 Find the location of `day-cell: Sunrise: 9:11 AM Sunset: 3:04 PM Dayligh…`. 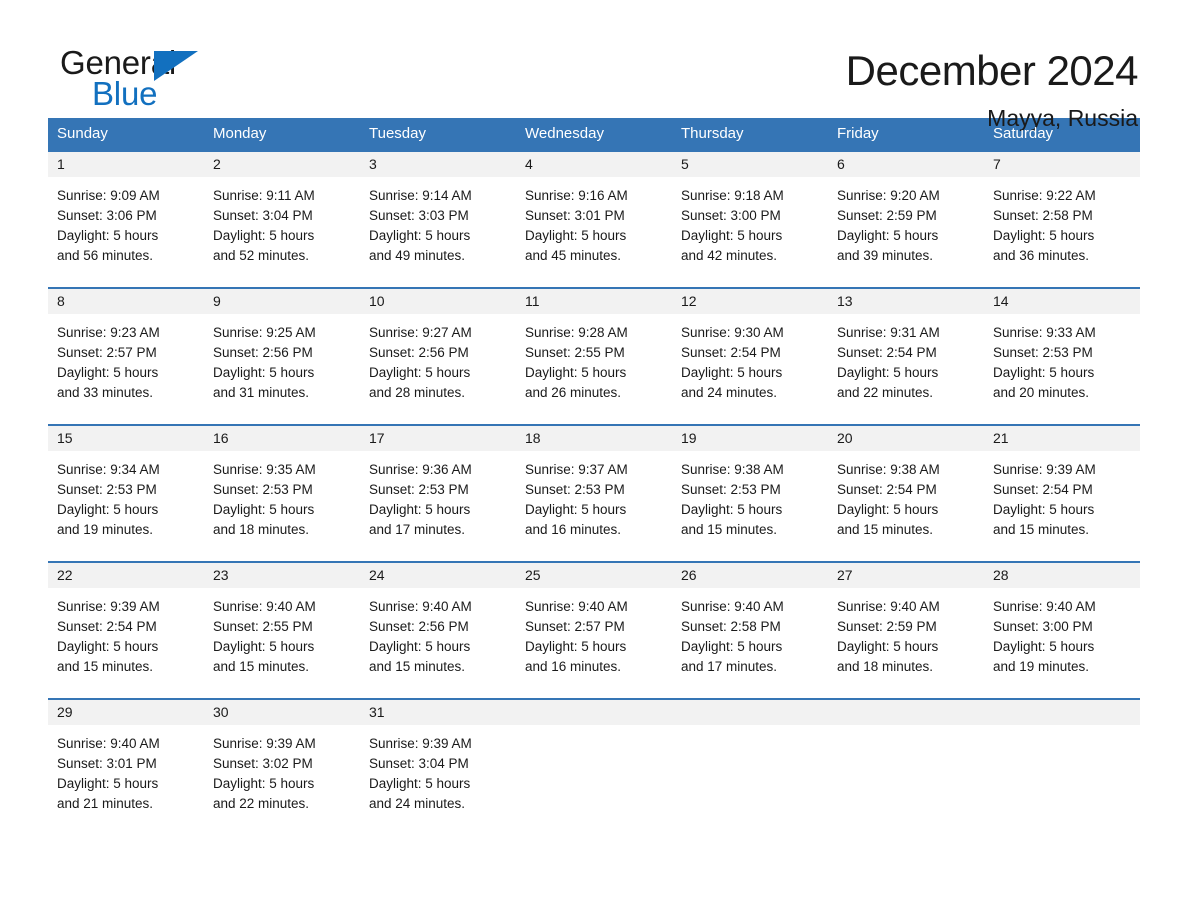

day-cell: Sunrise: 9:11 AM Sunset: 3:04 PM Dayligh… is located at coordinates (282, 232).